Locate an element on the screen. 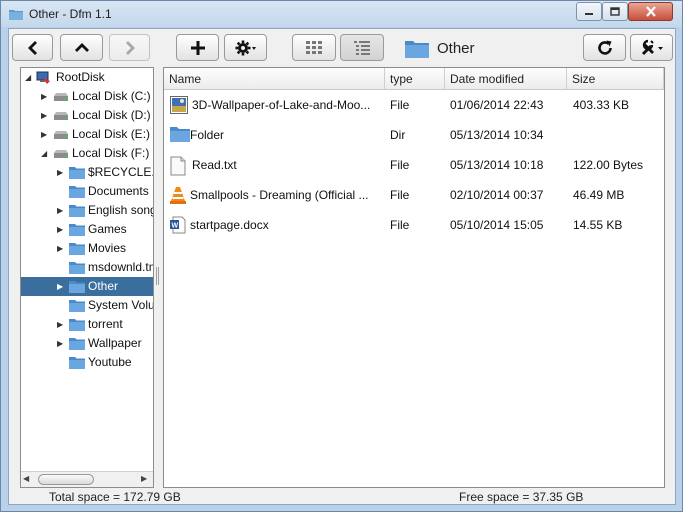 Image resolution: width=683 pixels, height=512 pixels. file-name: Folder is located at coordinates (207, 135).